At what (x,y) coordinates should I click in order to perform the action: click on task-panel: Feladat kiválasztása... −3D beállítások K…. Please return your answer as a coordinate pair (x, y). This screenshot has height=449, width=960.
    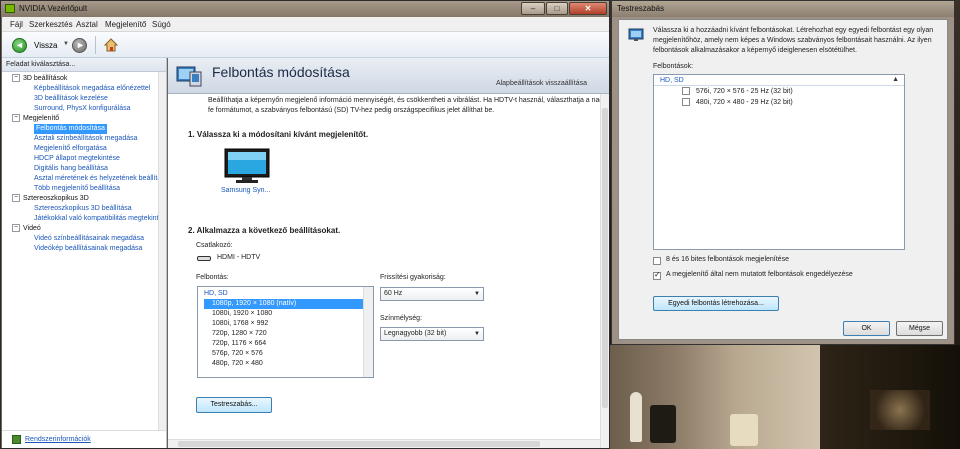
    Looking at the image, I should click on (84, 253).